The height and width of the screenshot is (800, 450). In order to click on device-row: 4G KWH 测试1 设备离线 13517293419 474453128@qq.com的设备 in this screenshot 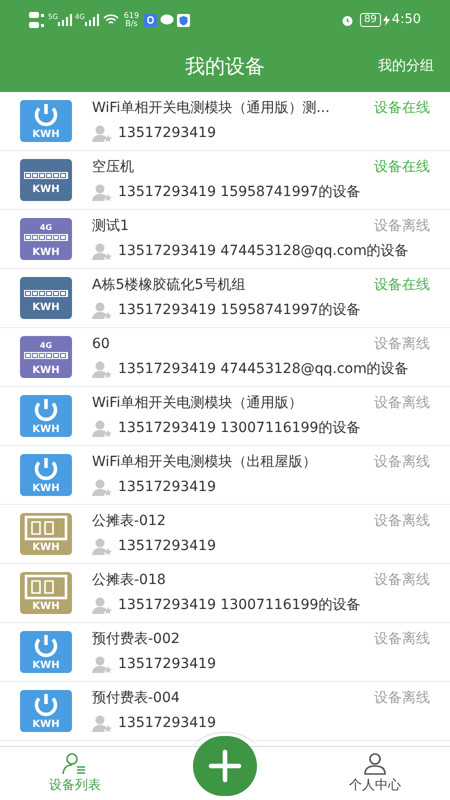, I will do `click(225, 239)`.